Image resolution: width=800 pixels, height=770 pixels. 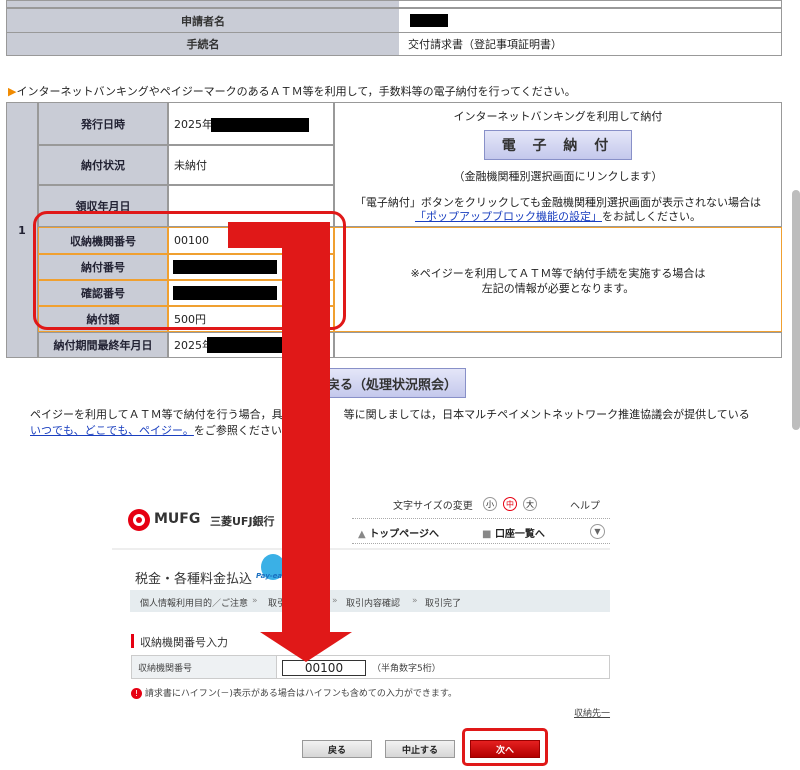 I want to click on arrow-annotation, so click(x=290, y=442).